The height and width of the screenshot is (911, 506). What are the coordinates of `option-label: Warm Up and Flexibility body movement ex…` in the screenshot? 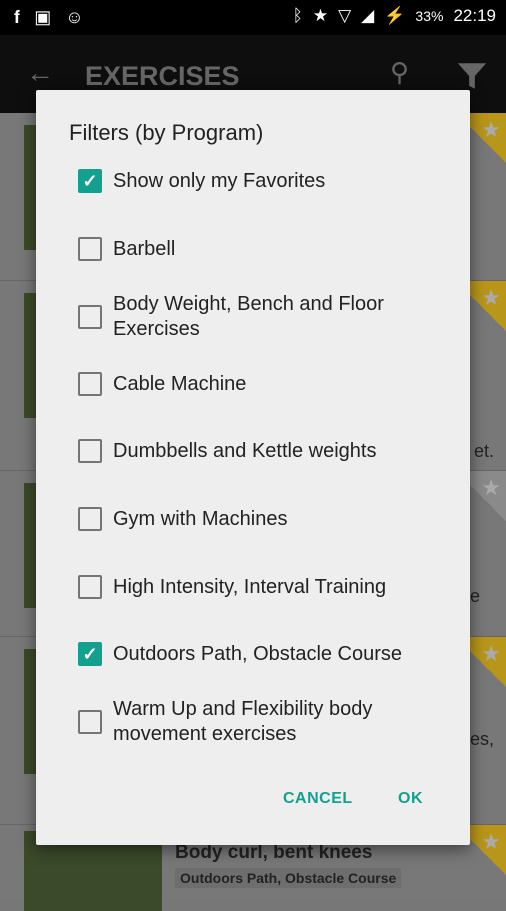 It's located at (243, 721).